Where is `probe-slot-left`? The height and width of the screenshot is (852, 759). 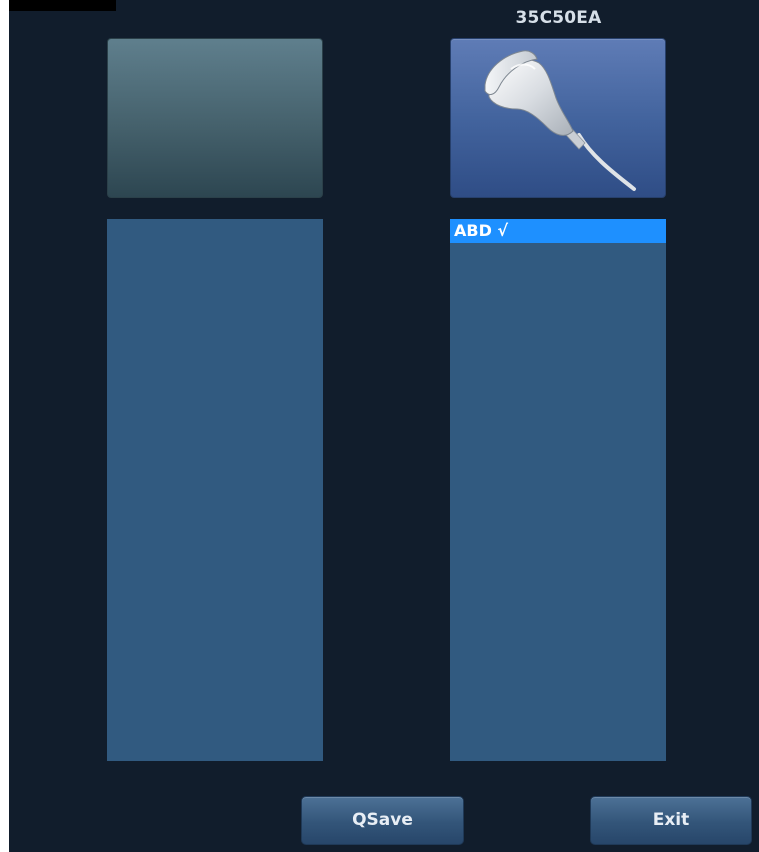 probe-slot-left is located at coordinates (215, 118).